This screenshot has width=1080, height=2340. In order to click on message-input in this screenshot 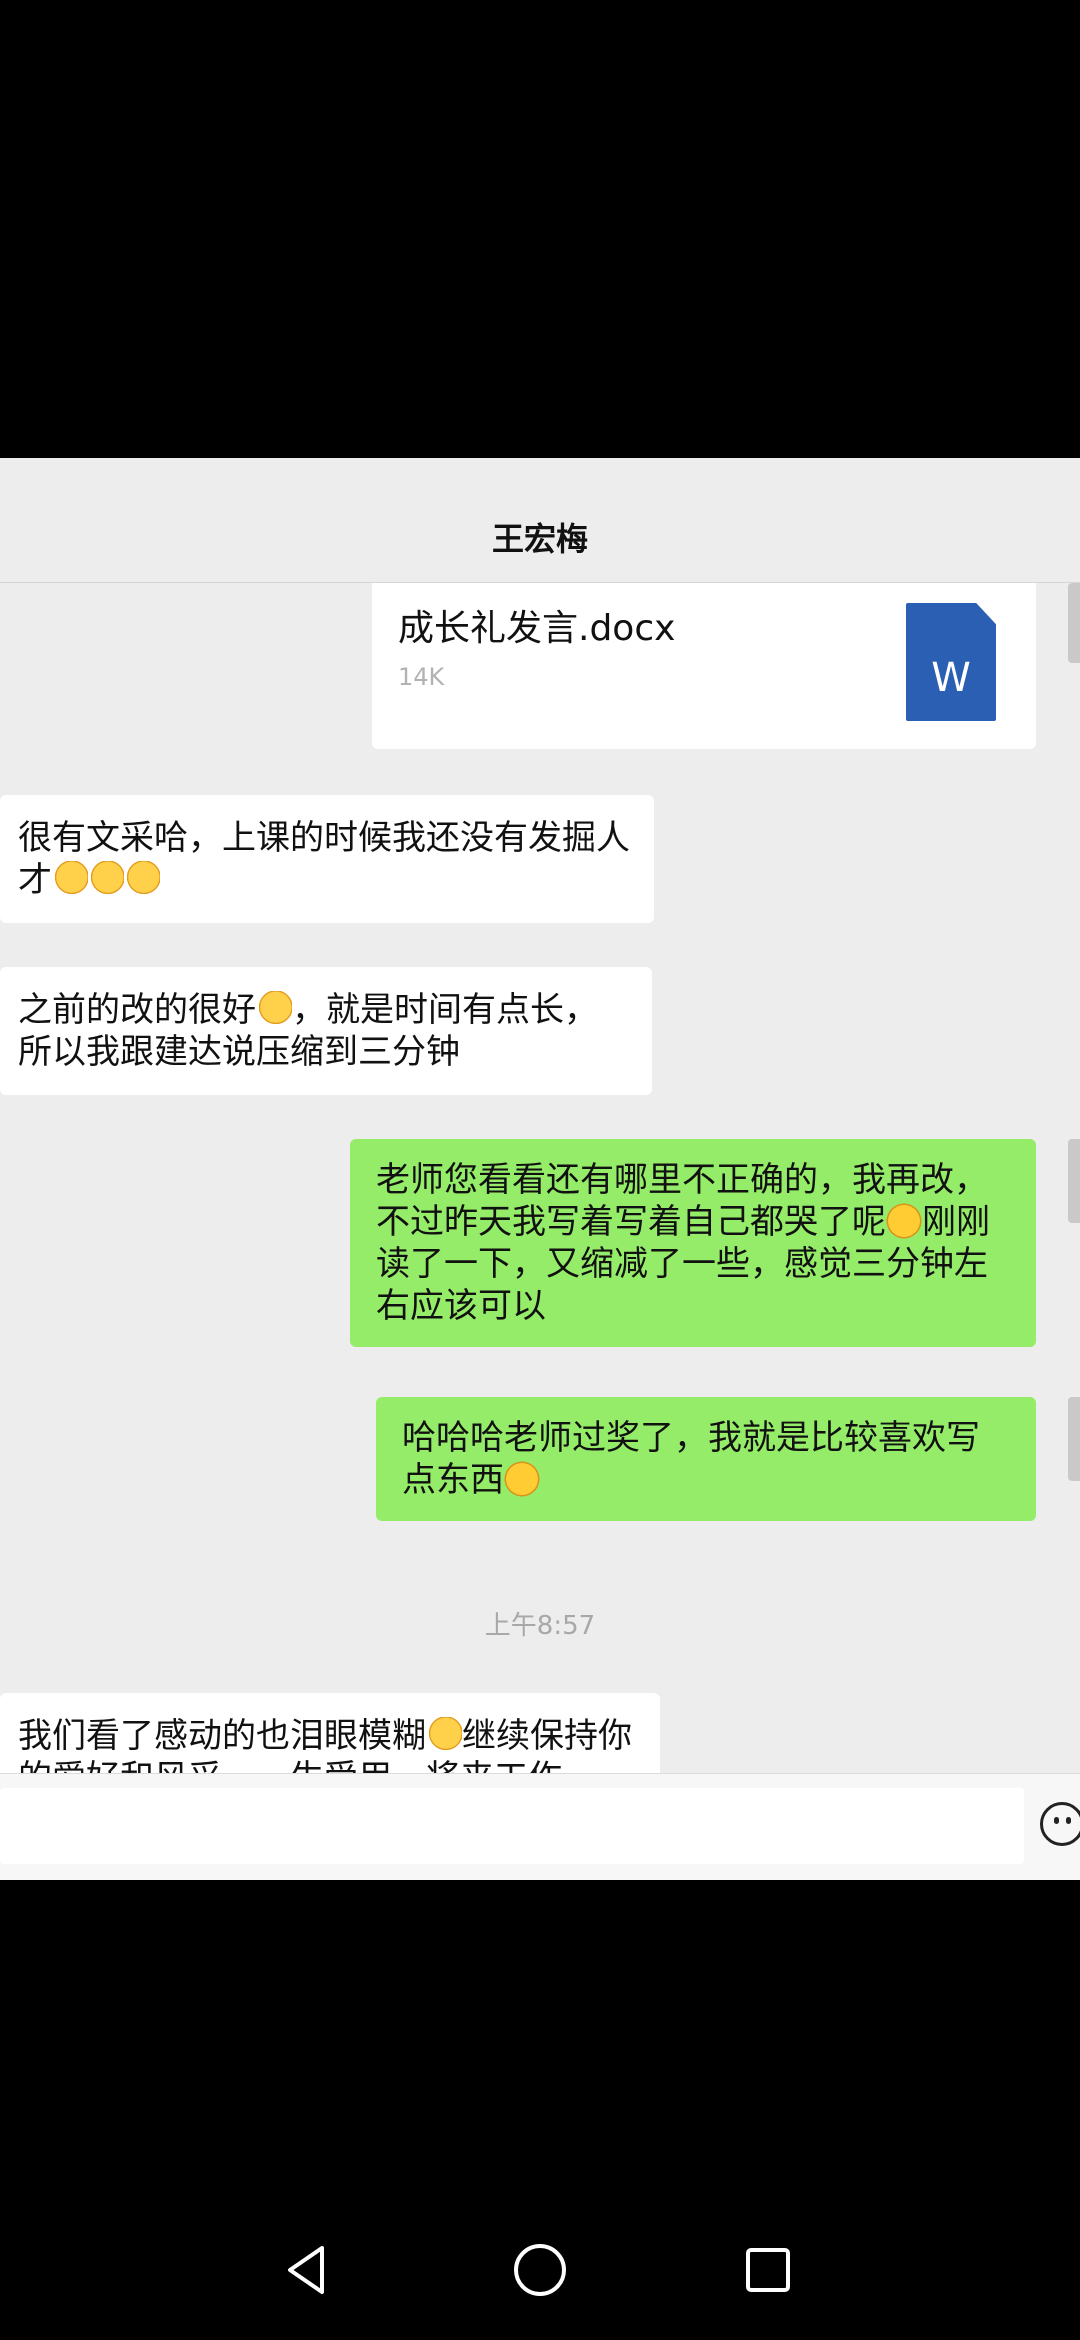, I will do `click(512, 1826)`.